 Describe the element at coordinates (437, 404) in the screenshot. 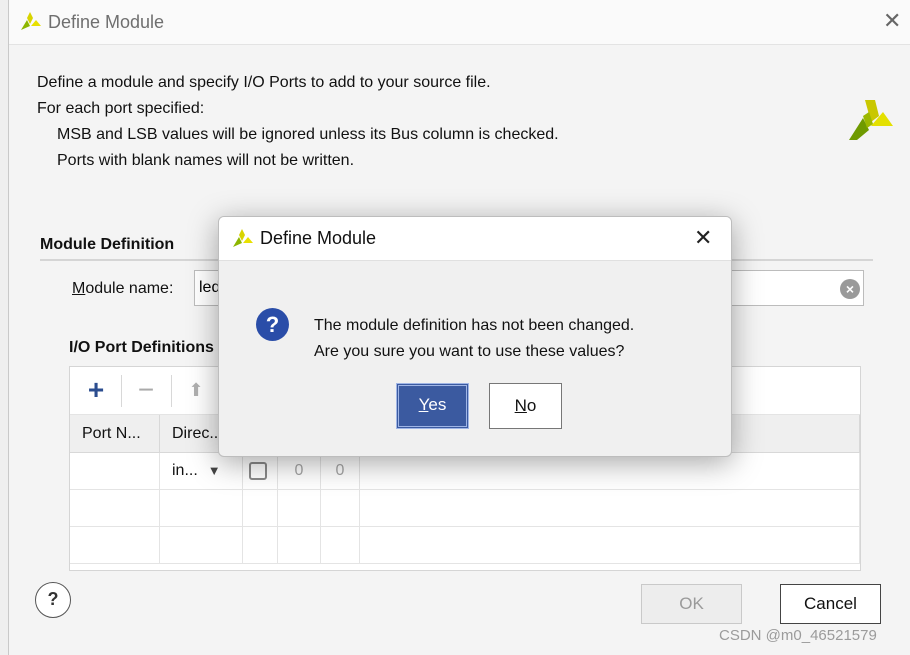

I see `yes-label: es` at that location.